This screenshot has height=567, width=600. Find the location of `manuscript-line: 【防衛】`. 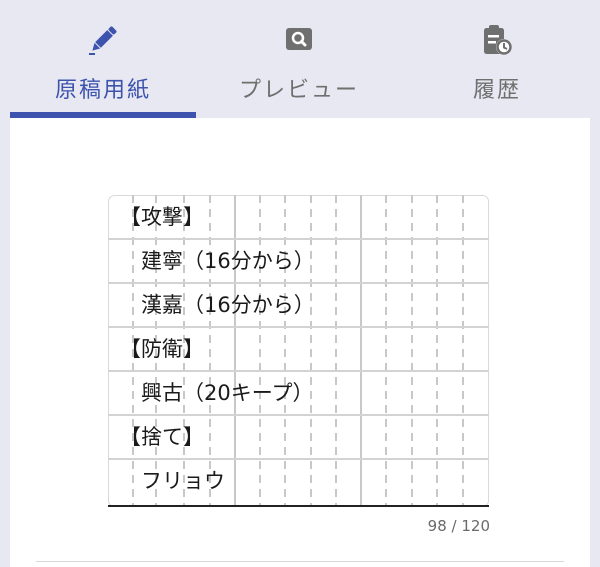

manuscript-line: 【防衛】 is located at coordinates (162, 349).